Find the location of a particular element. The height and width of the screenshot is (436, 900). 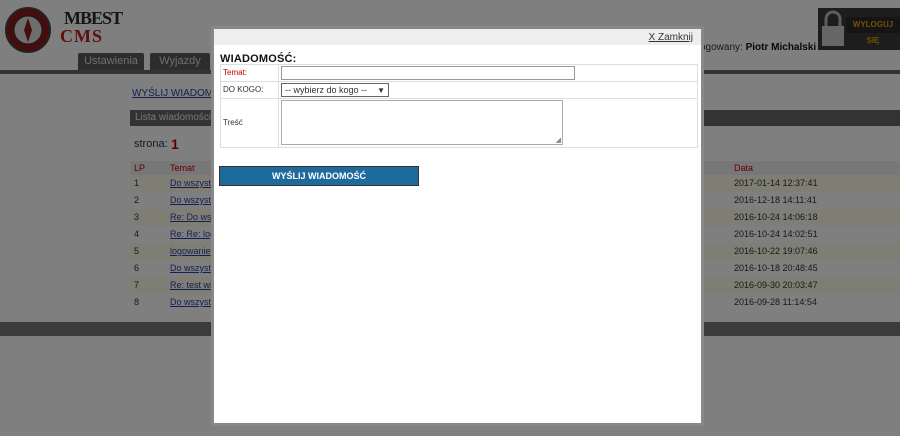

recipient-select: -- wybierz do kogo -- ▼ is located at coordinates (335, 90).